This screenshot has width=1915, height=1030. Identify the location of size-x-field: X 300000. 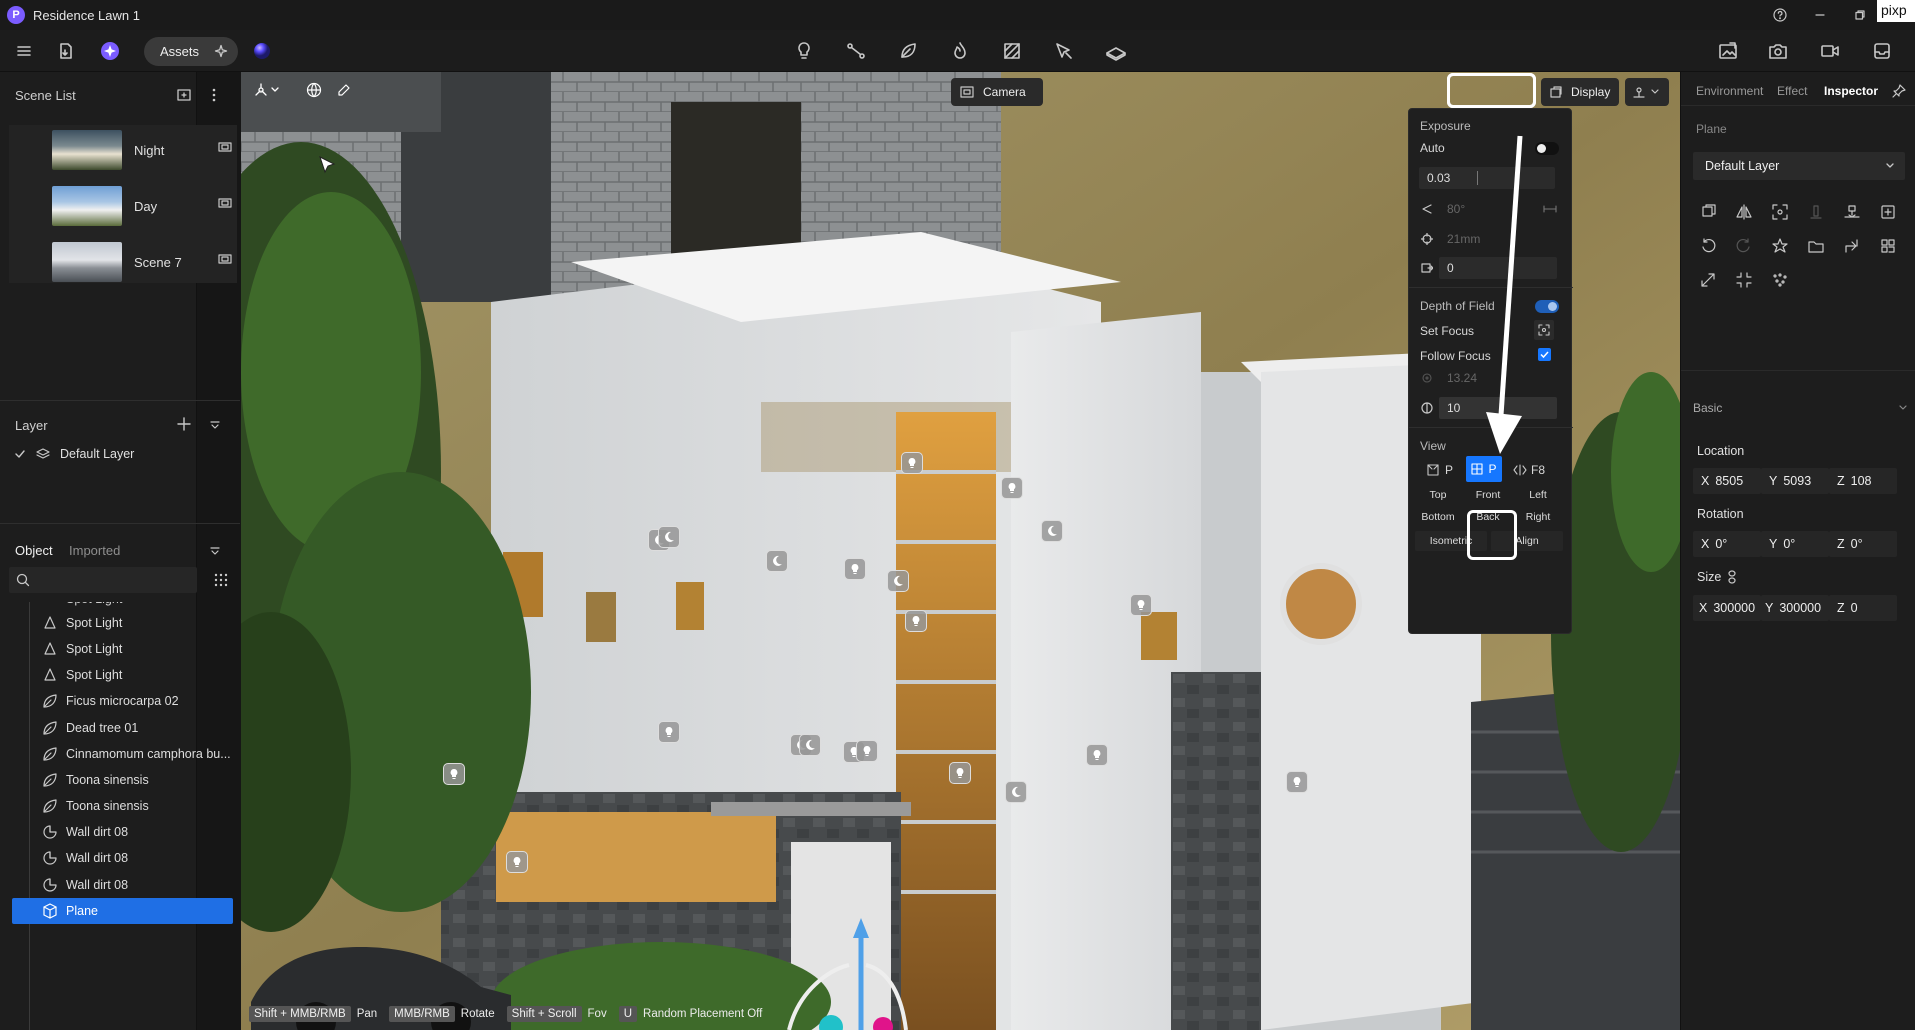
(1727, 608).